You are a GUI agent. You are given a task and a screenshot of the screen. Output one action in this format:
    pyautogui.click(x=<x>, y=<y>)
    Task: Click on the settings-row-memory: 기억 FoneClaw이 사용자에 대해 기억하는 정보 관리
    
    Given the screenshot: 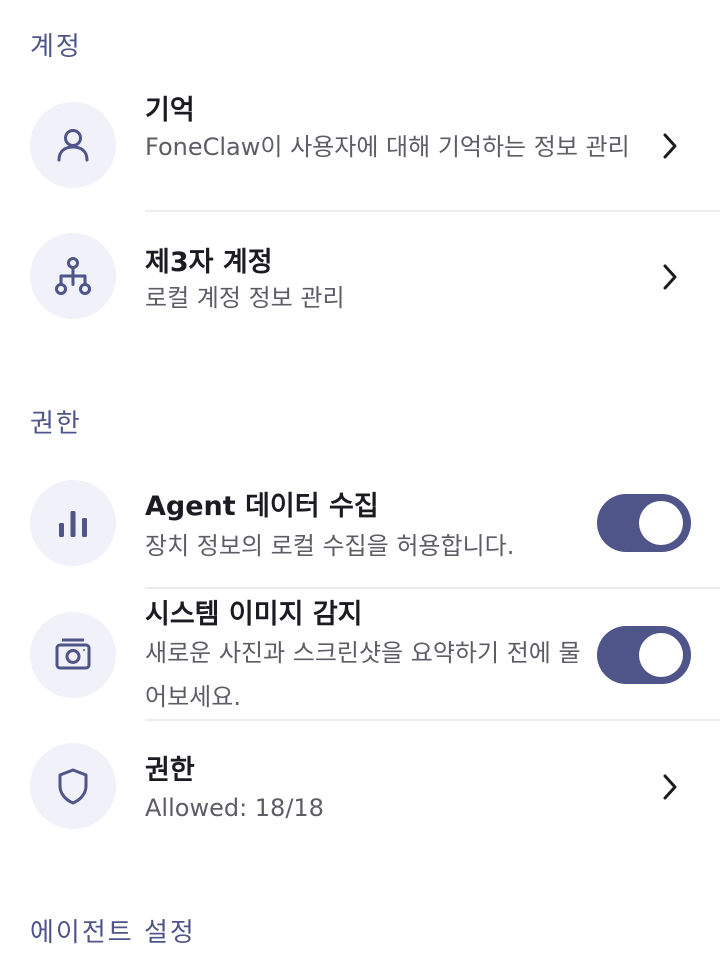 What is the action you would take?
    pyautogui.click(x=360, y=148)
    